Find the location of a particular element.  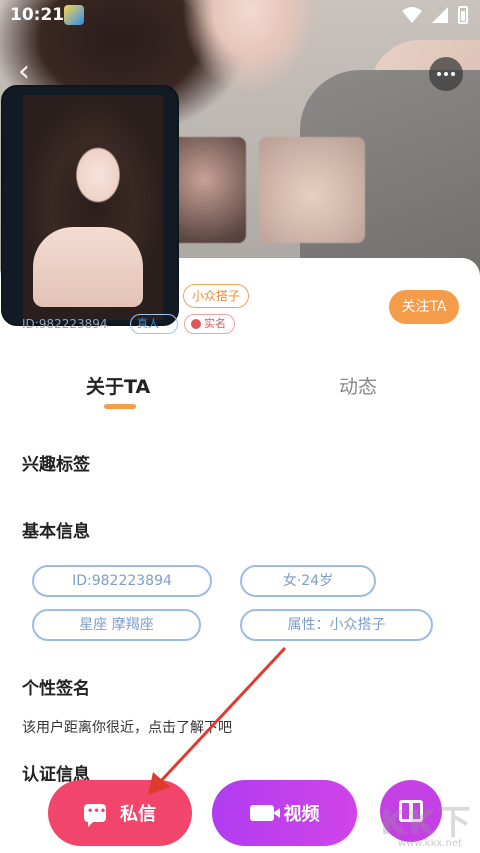

status-time: 10:21 is located at coordinates (37, 15).